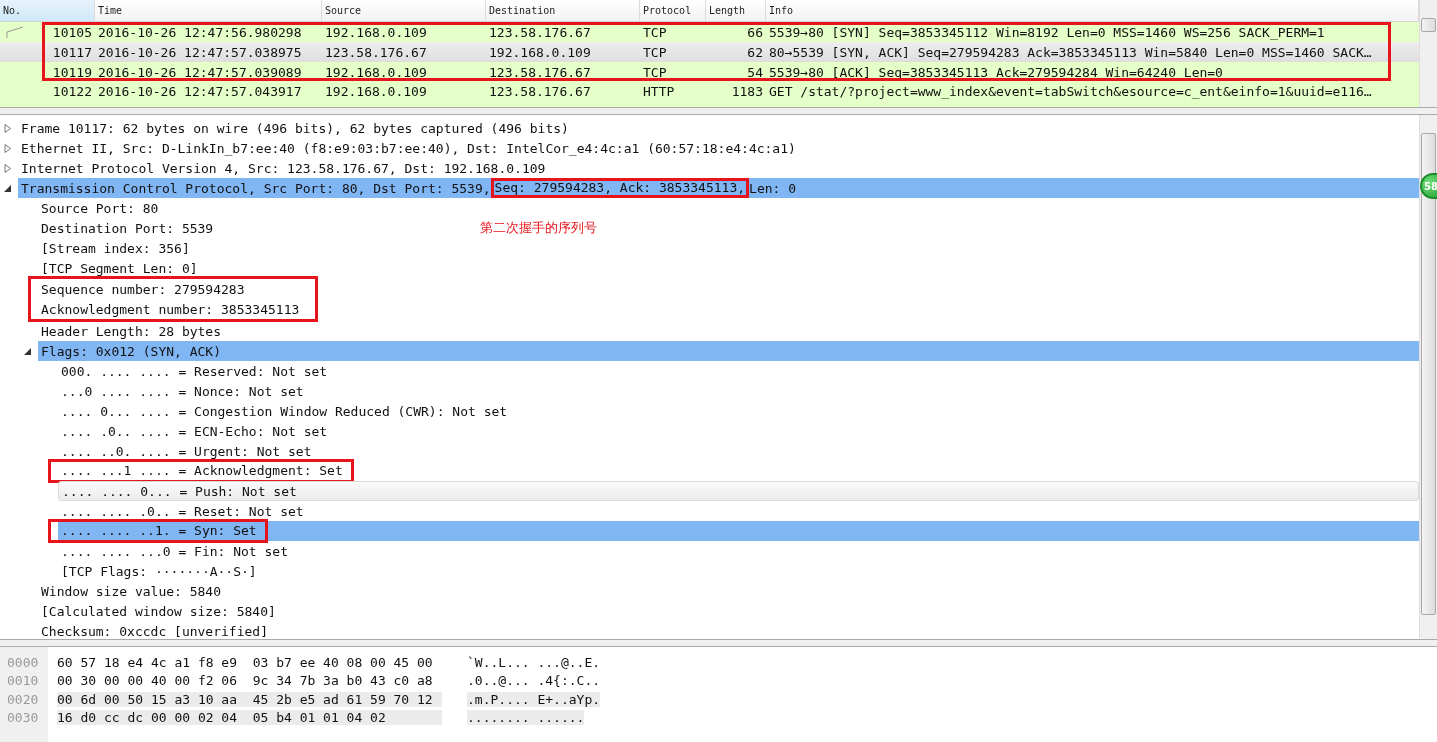  What do you see at coordinates (182, 391) in the screenshot?
I see `tree-item-text: ...0 .... .... = Nonce: Not set` at bounding box center [182, 391].